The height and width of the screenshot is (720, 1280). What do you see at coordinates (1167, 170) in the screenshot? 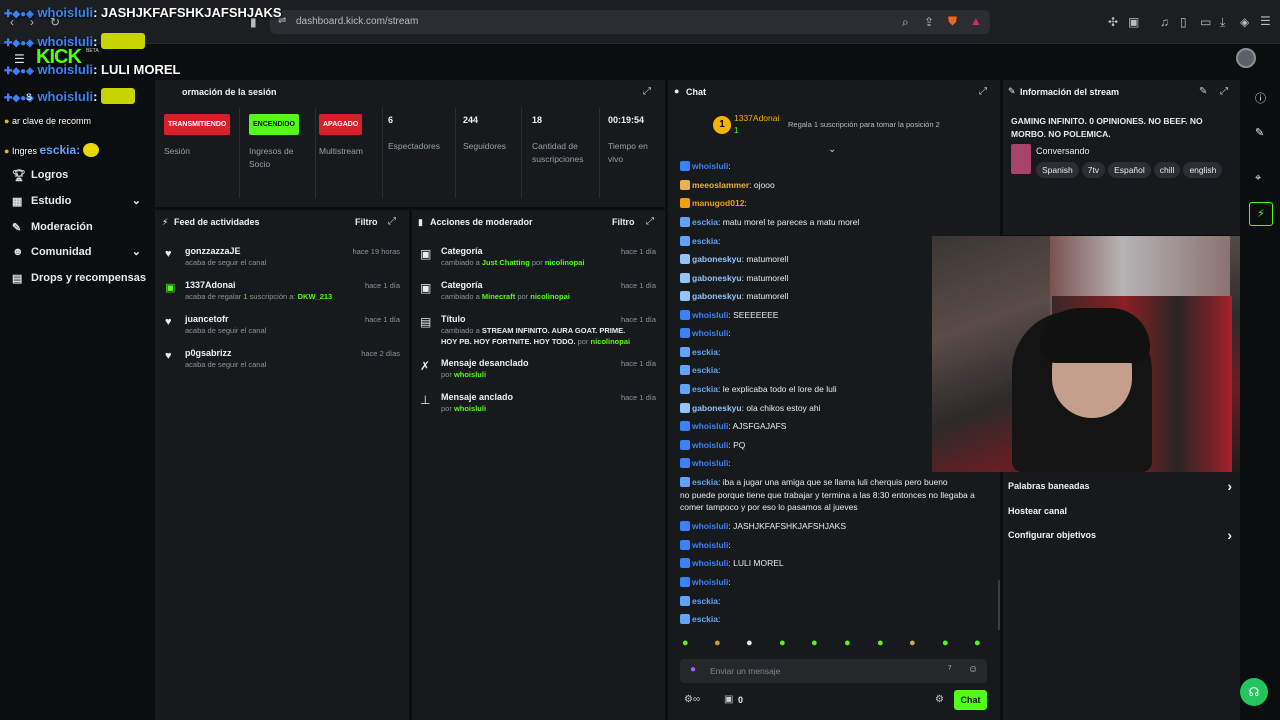
I see `tag: chill` at bounding box center [1167, 170].